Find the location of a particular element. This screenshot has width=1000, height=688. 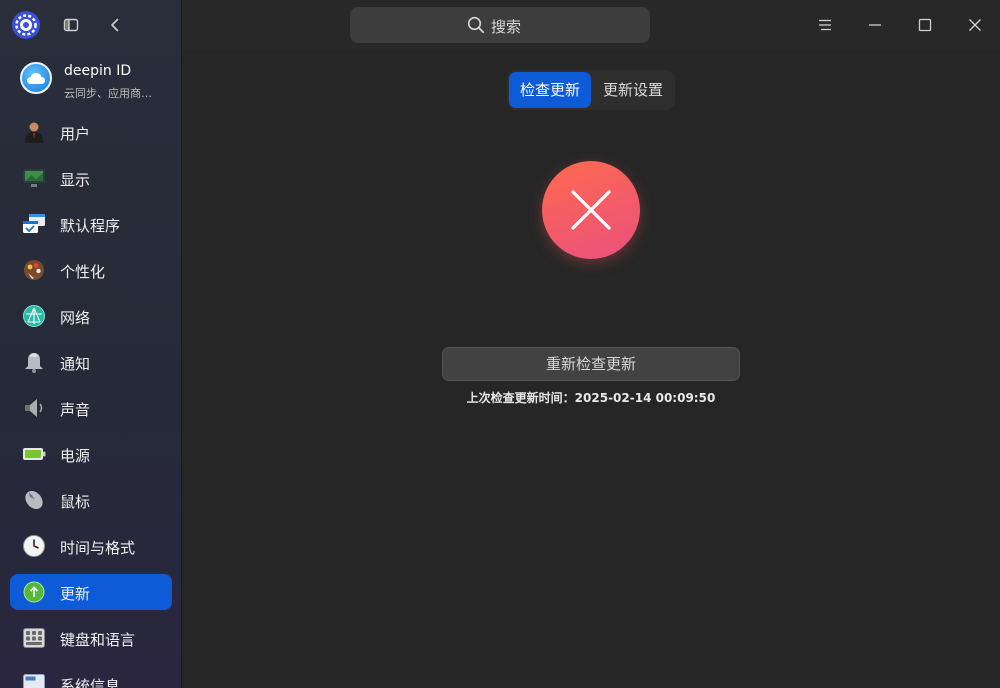

sidebar-item-label: 时间与格式 is located at coordinates (98, 548).